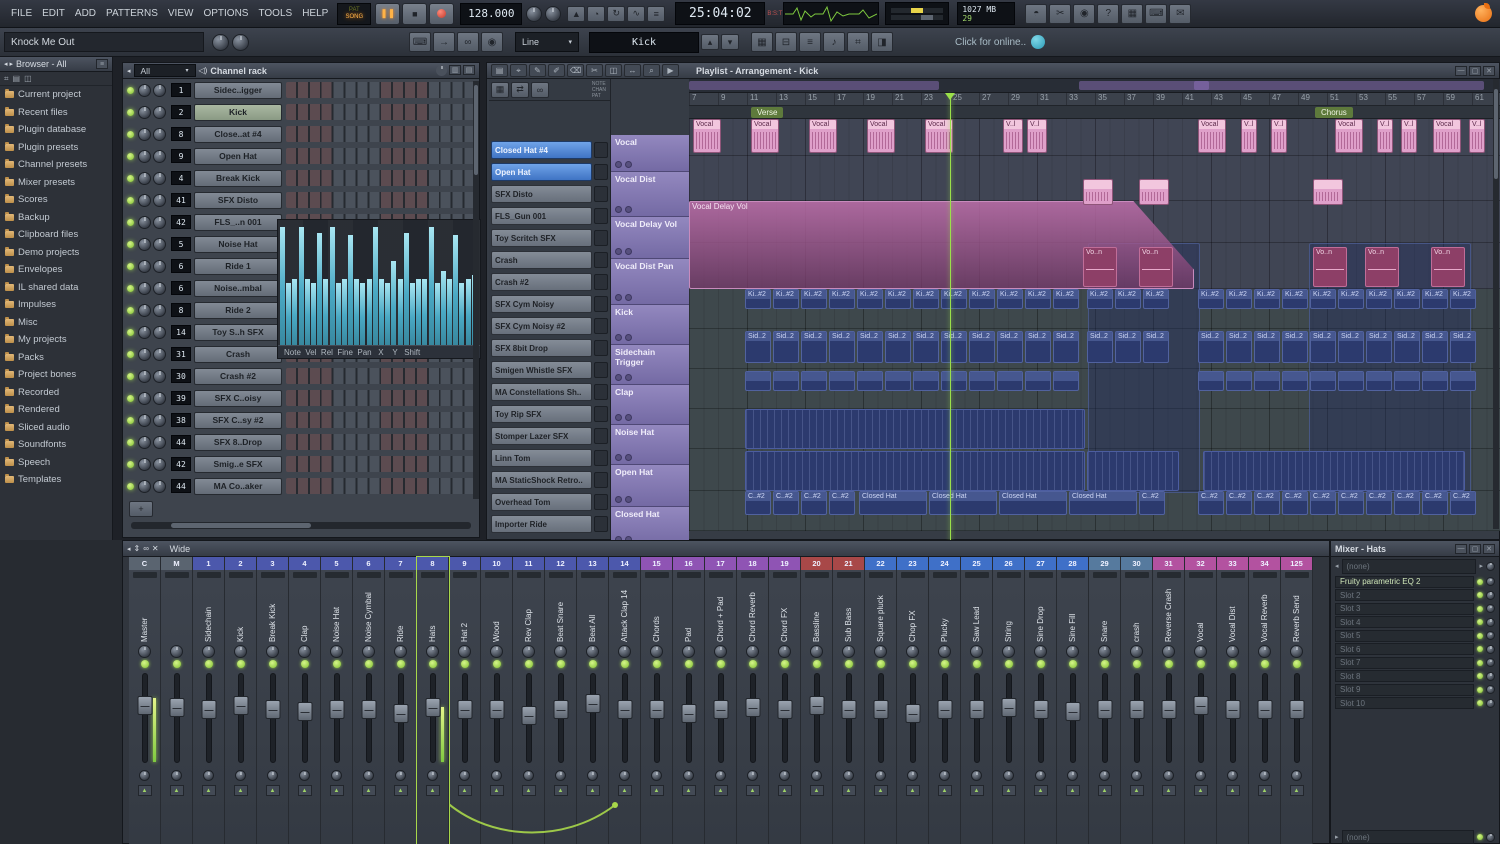  What do you see at coordinates (1232, 611) in the screenshot?
I see `strip-name: Vocal Dist` at bounding box center [1232, 611].